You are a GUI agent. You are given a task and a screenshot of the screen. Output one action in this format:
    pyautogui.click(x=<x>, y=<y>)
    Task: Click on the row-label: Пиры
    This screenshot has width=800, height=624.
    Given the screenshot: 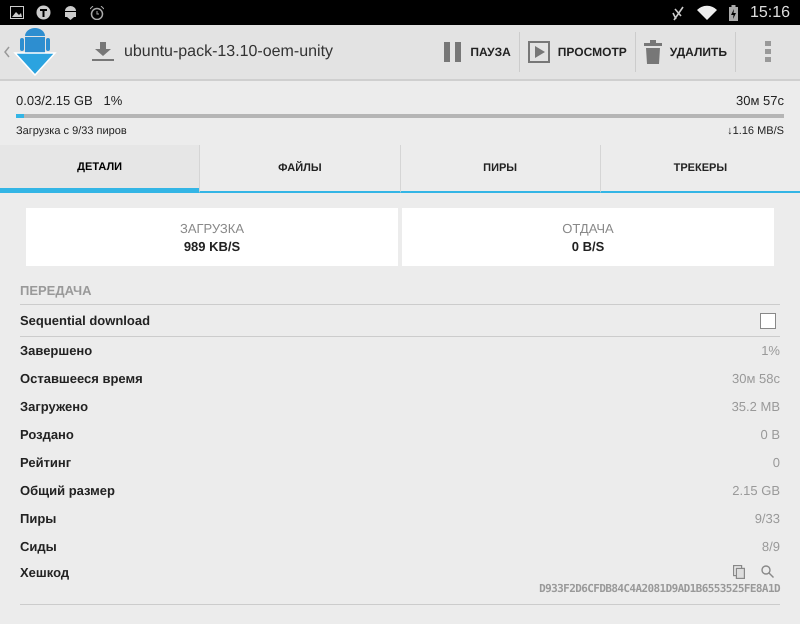 What is the action you would take?
    pyautogui.click(x=38, y=518)
    